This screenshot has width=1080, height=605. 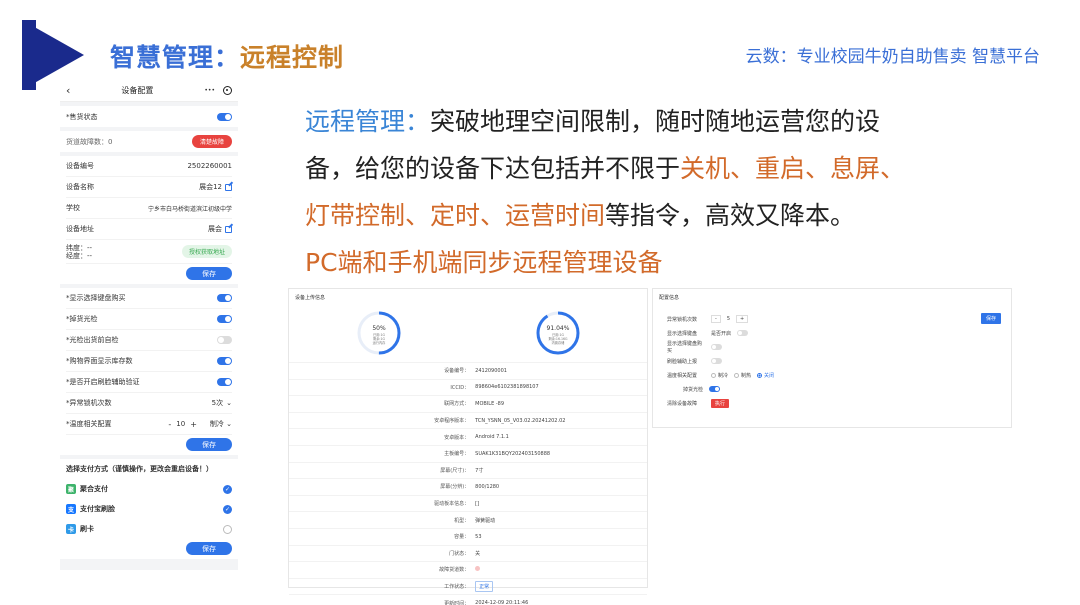 What do you see at coordinates (149, 489) in the screenshot?
I see `payment-option: 聚聚合支付 ✓` at bounding box center [149, 489].